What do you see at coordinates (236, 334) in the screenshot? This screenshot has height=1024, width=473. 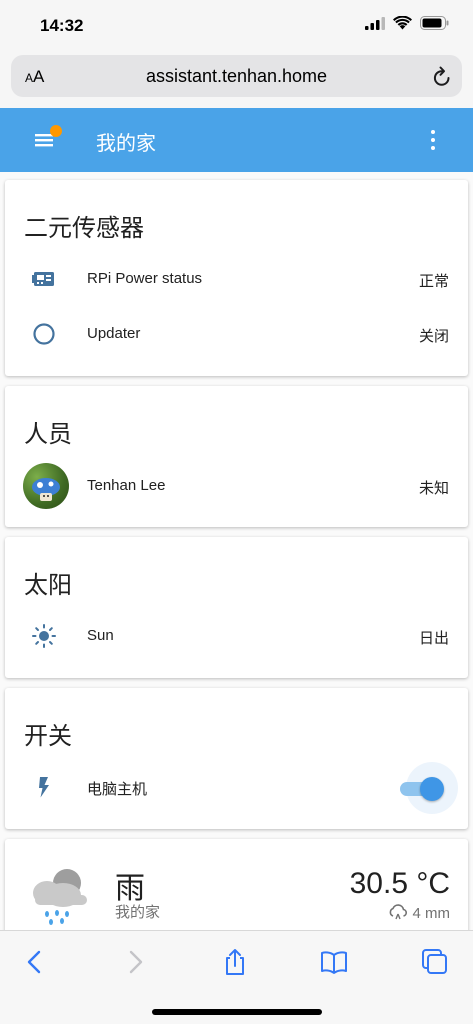 I see `entity-row: Updater 关闭` at bounding box center [236, 334].